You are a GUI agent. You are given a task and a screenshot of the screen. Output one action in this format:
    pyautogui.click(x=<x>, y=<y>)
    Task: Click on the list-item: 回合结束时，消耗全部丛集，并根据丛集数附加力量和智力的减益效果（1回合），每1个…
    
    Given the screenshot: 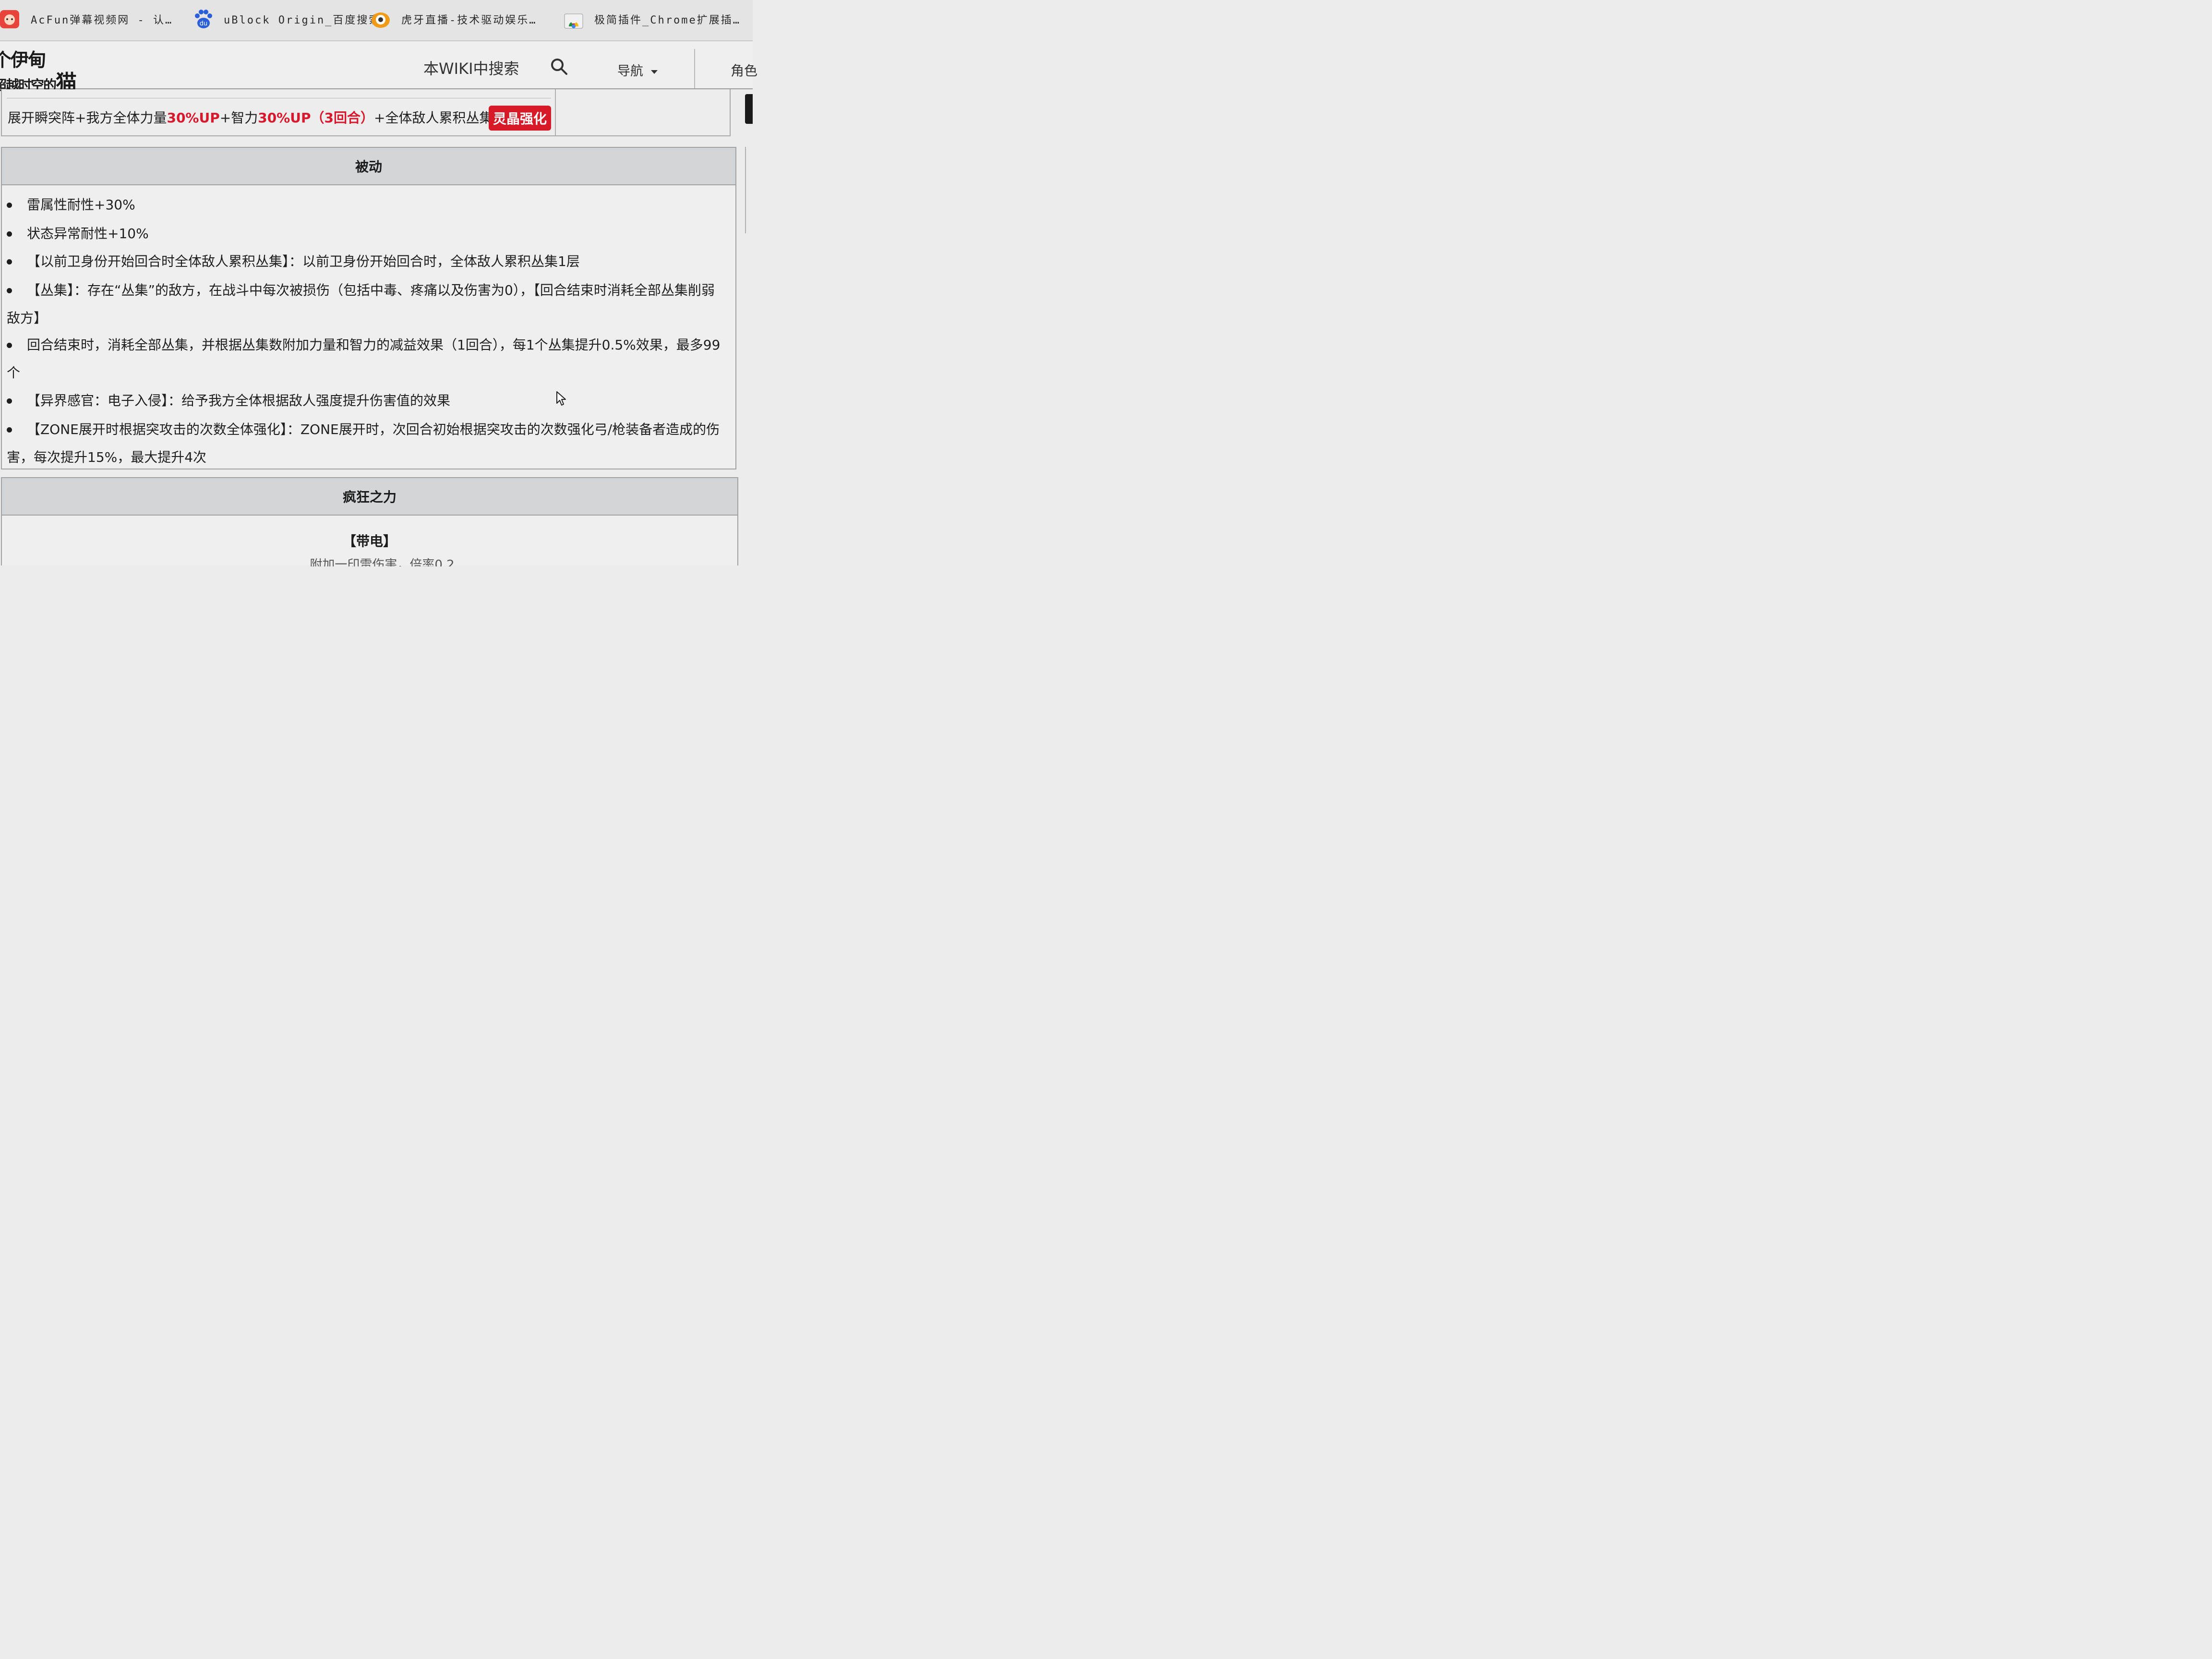 What is the action you would take?
    pyautogui.click(x=364, y=359)
    